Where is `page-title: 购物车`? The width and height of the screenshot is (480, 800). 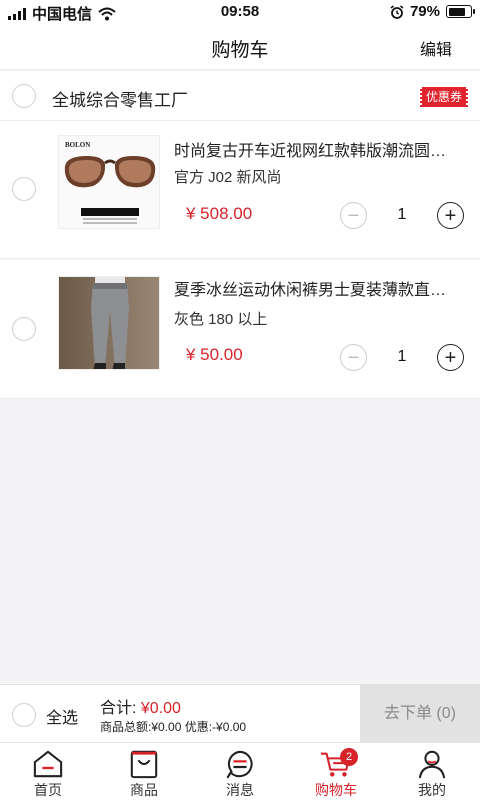
page-title: 购物车 is located at coordinates (240, 50).